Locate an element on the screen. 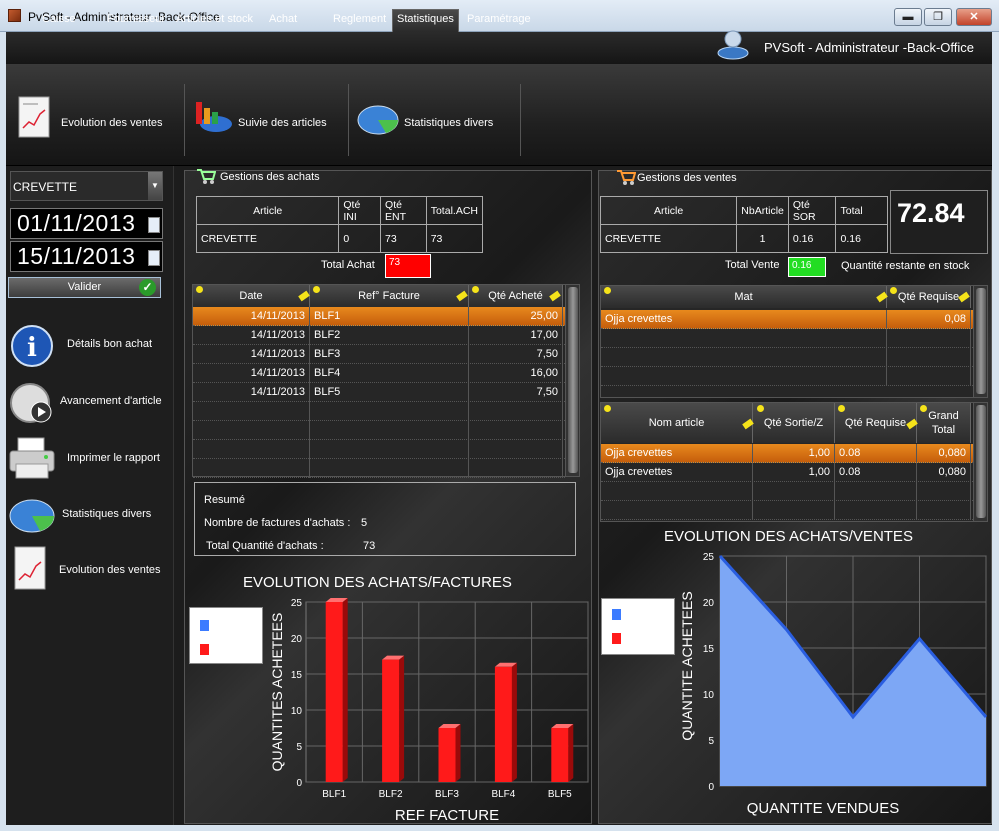 The image size is (999, 831). sidebar-item-statistiques-divers: Statistiques divers is located at coordinates (88, 516).